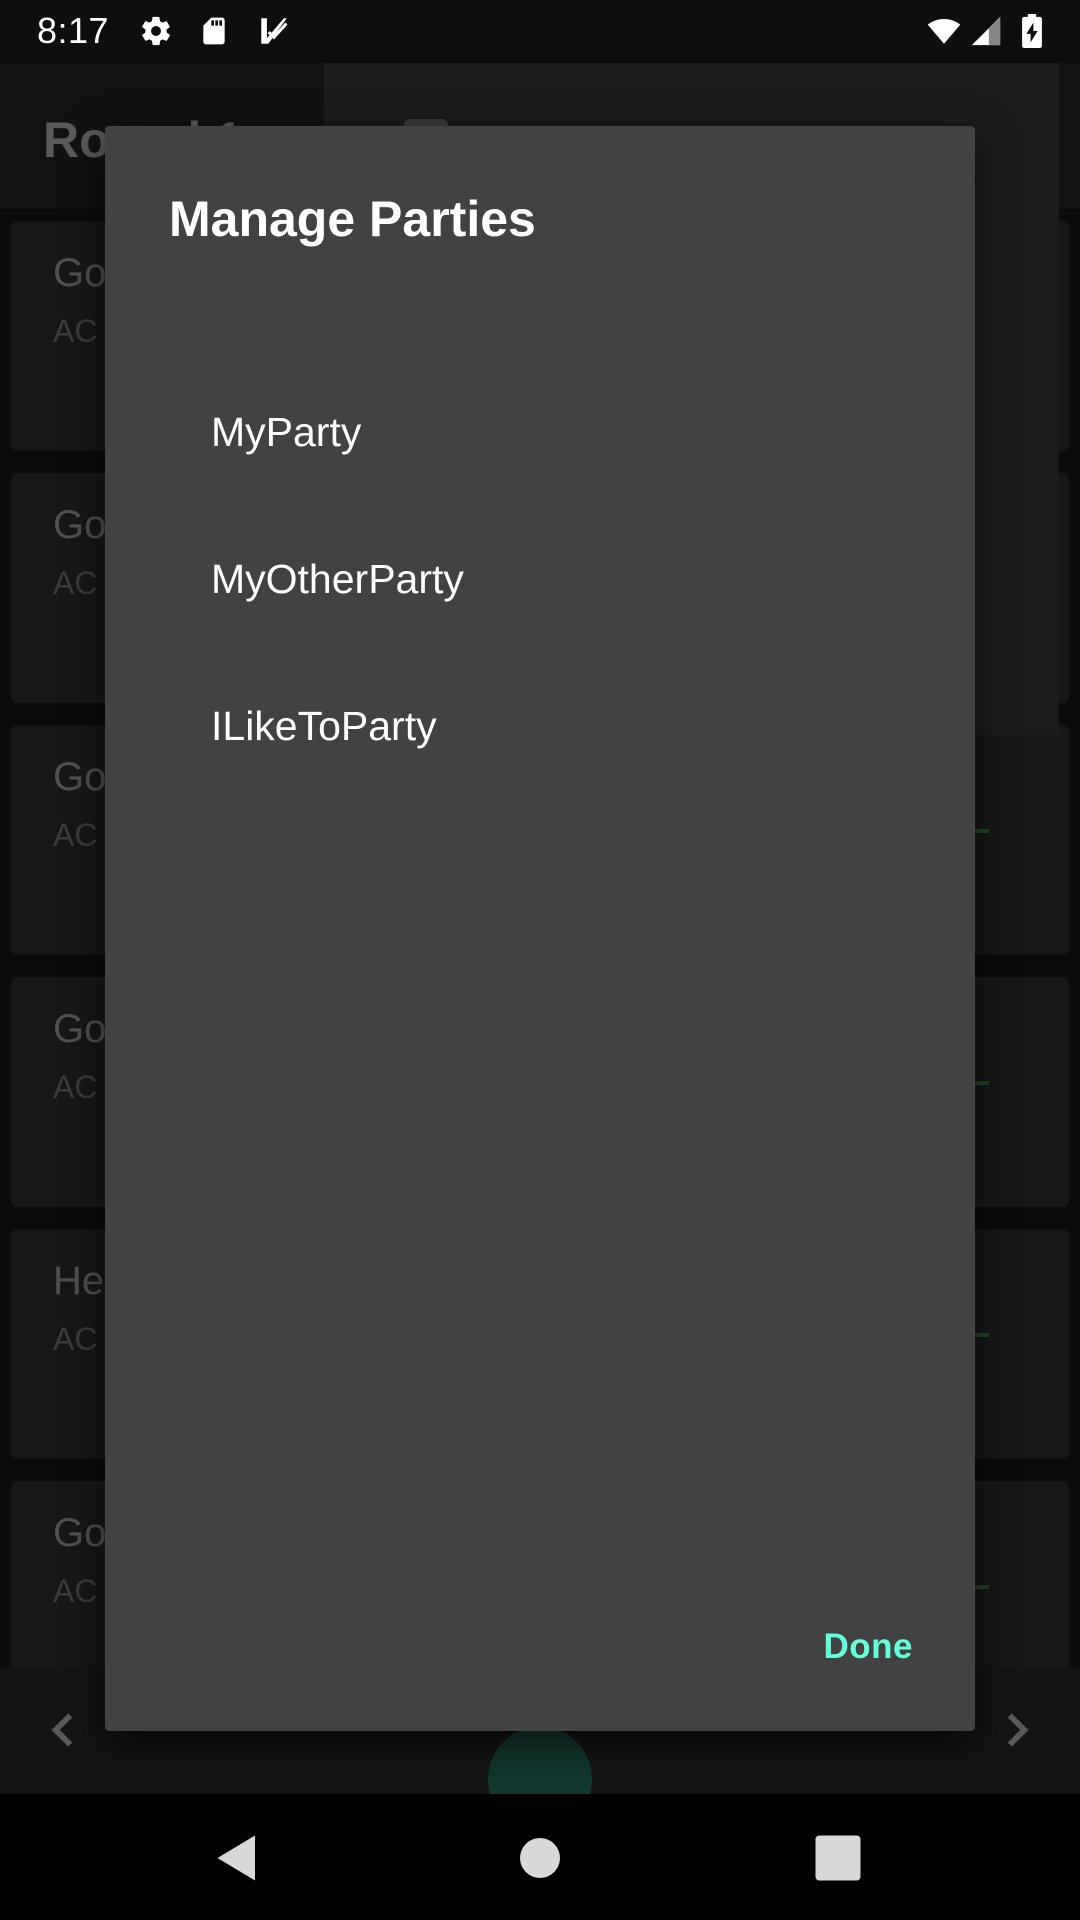 The width and height of the screenshot is (1080, 1920). Describe the element at coordinates (156, 31) in the screenshot. I see `gear-icon` at that location.